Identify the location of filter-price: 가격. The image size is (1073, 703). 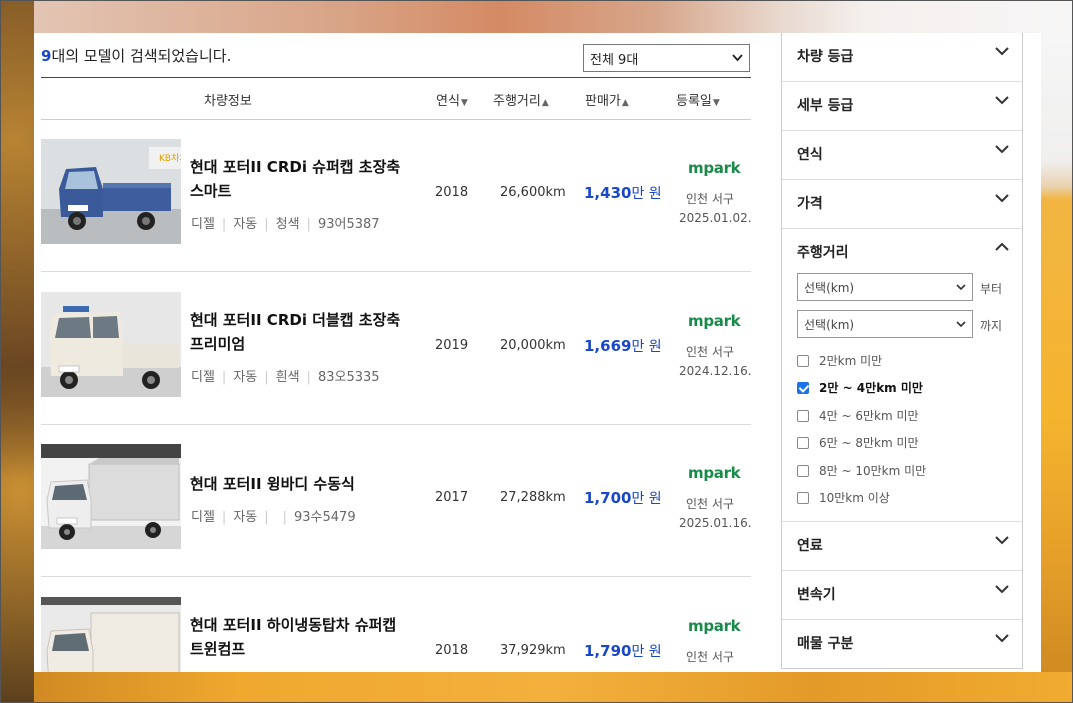
(902, 204).